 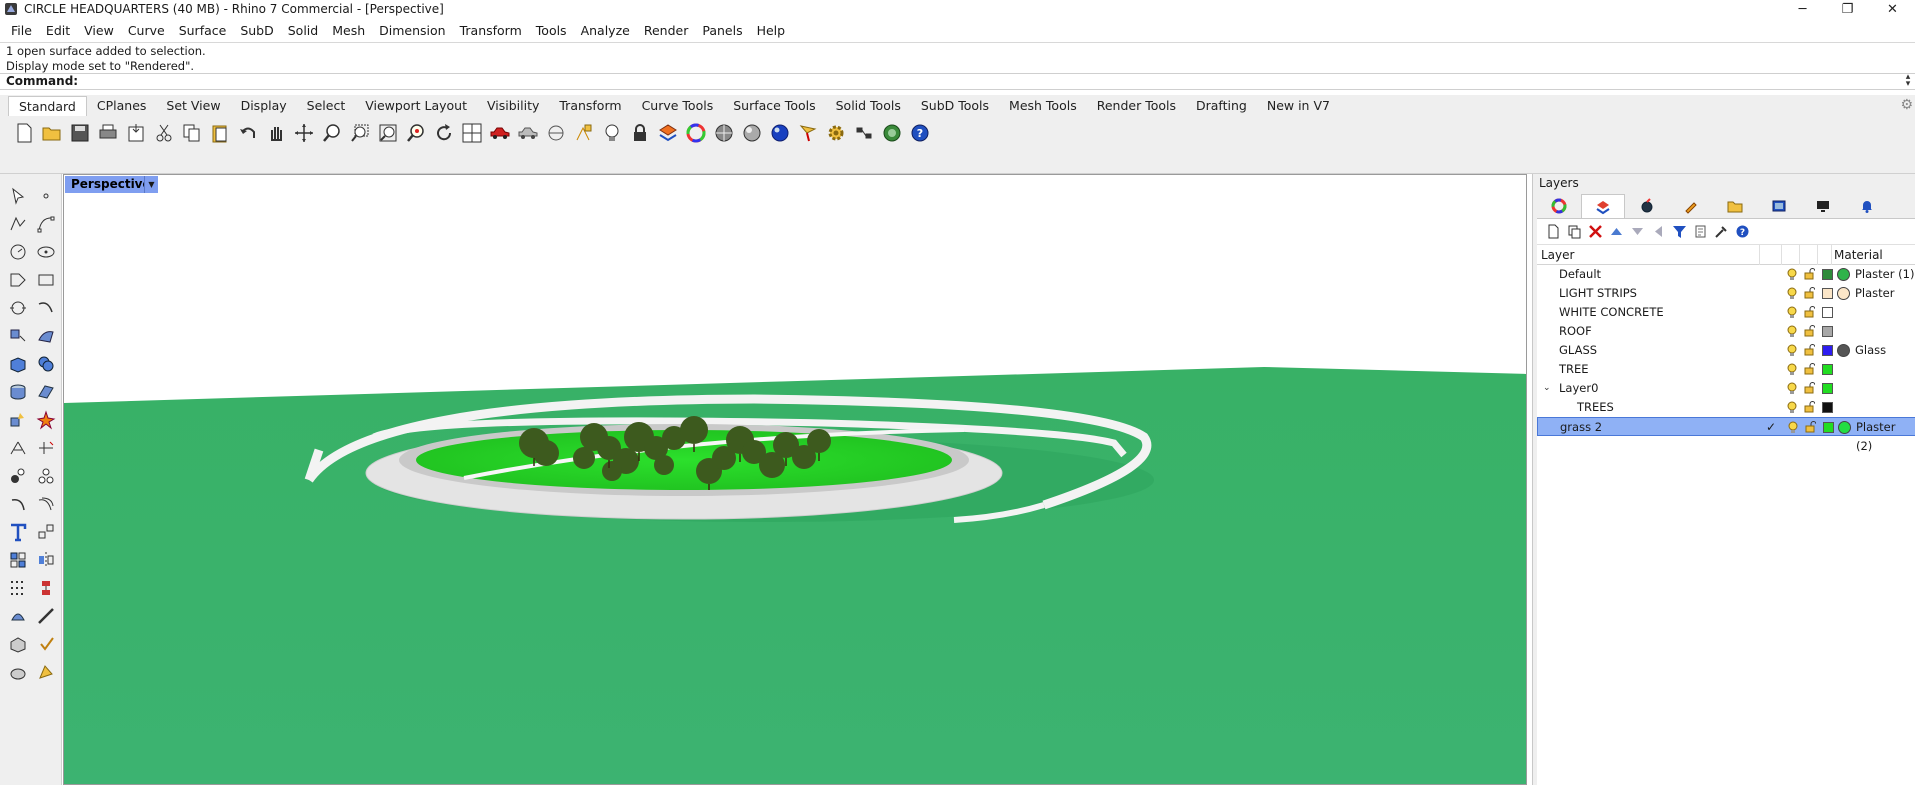 I want to click on save-icon, so click(x=80, y=133).